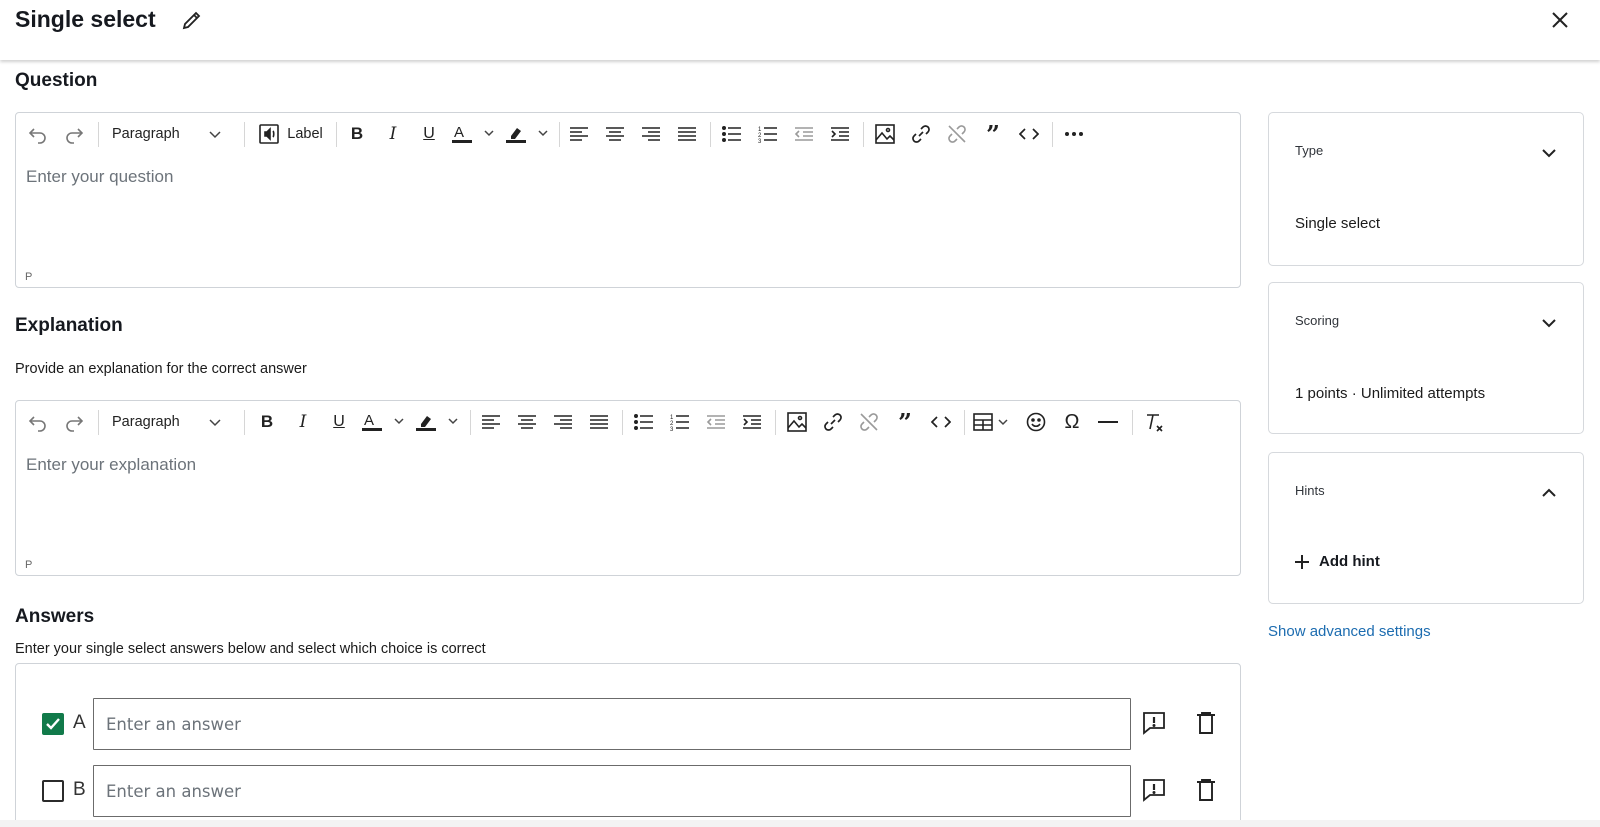 The height and width of the screenshot is (827, 1600). Describe the element at coordinates (1349, 631) in the screenshot. I see `show-advanced-settings-link: Show advanced settings` at that location.